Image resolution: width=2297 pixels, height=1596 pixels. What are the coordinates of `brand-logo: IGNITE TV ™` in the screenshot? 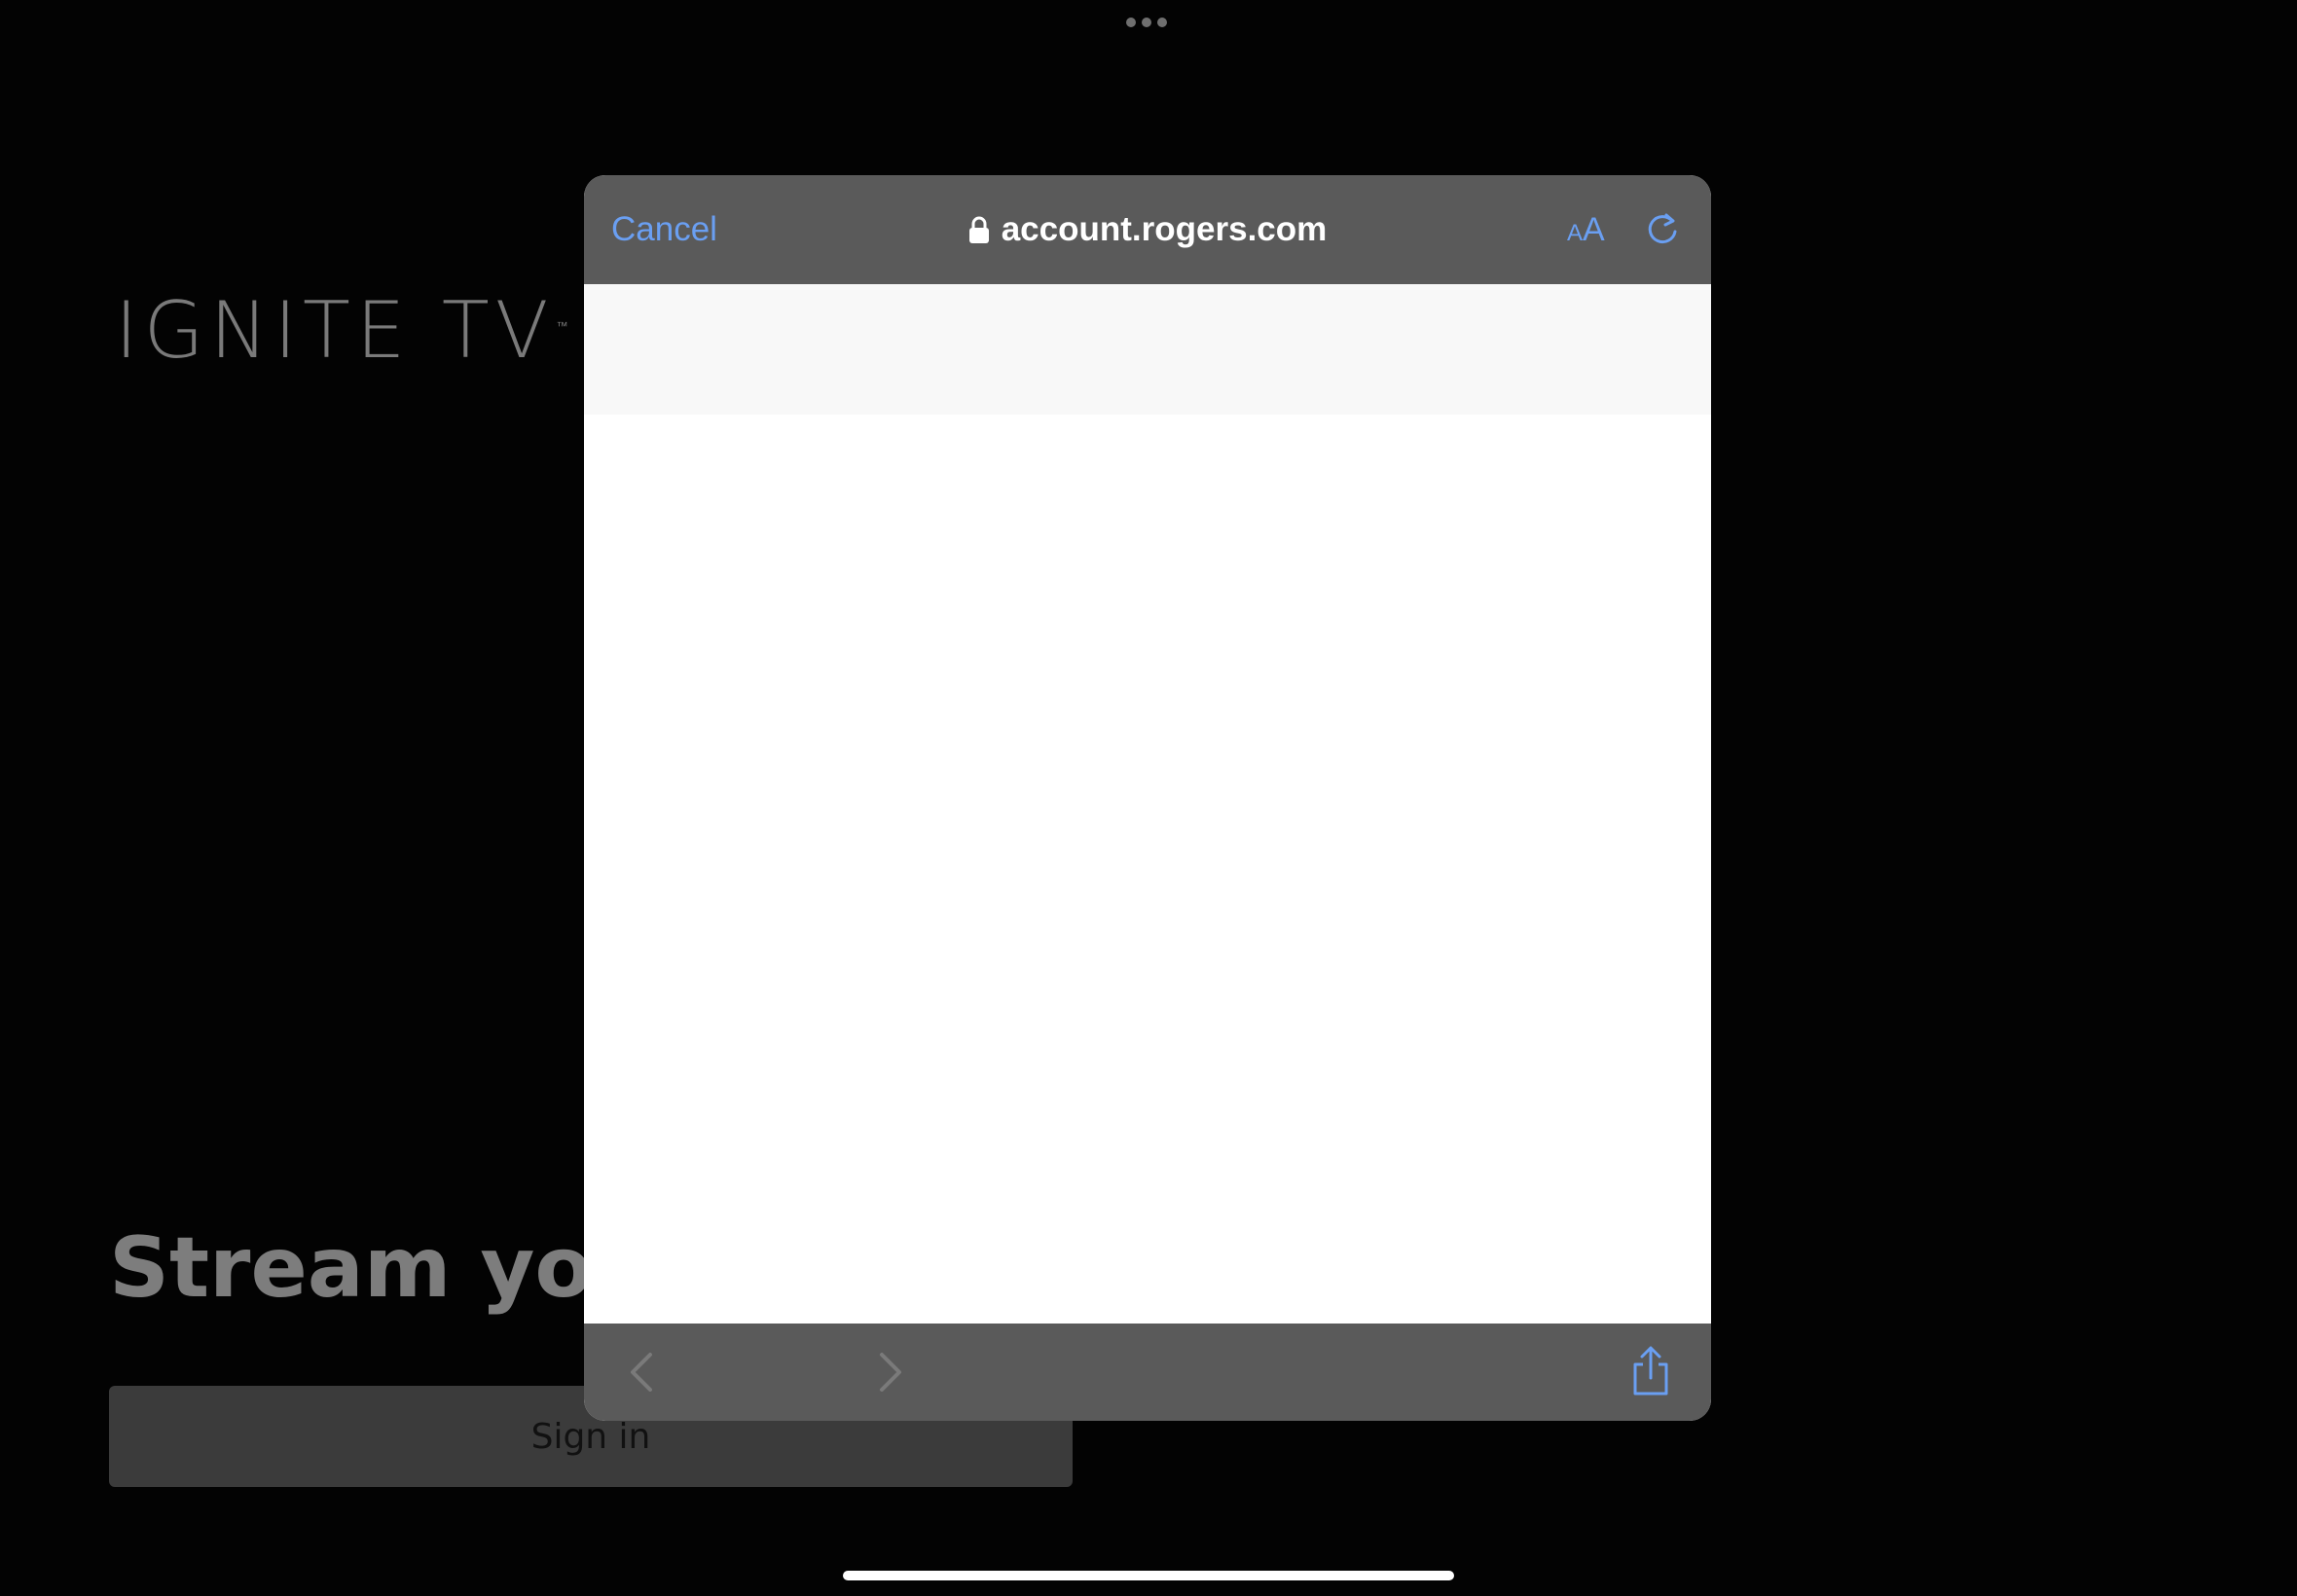 It's located at (341, 331).